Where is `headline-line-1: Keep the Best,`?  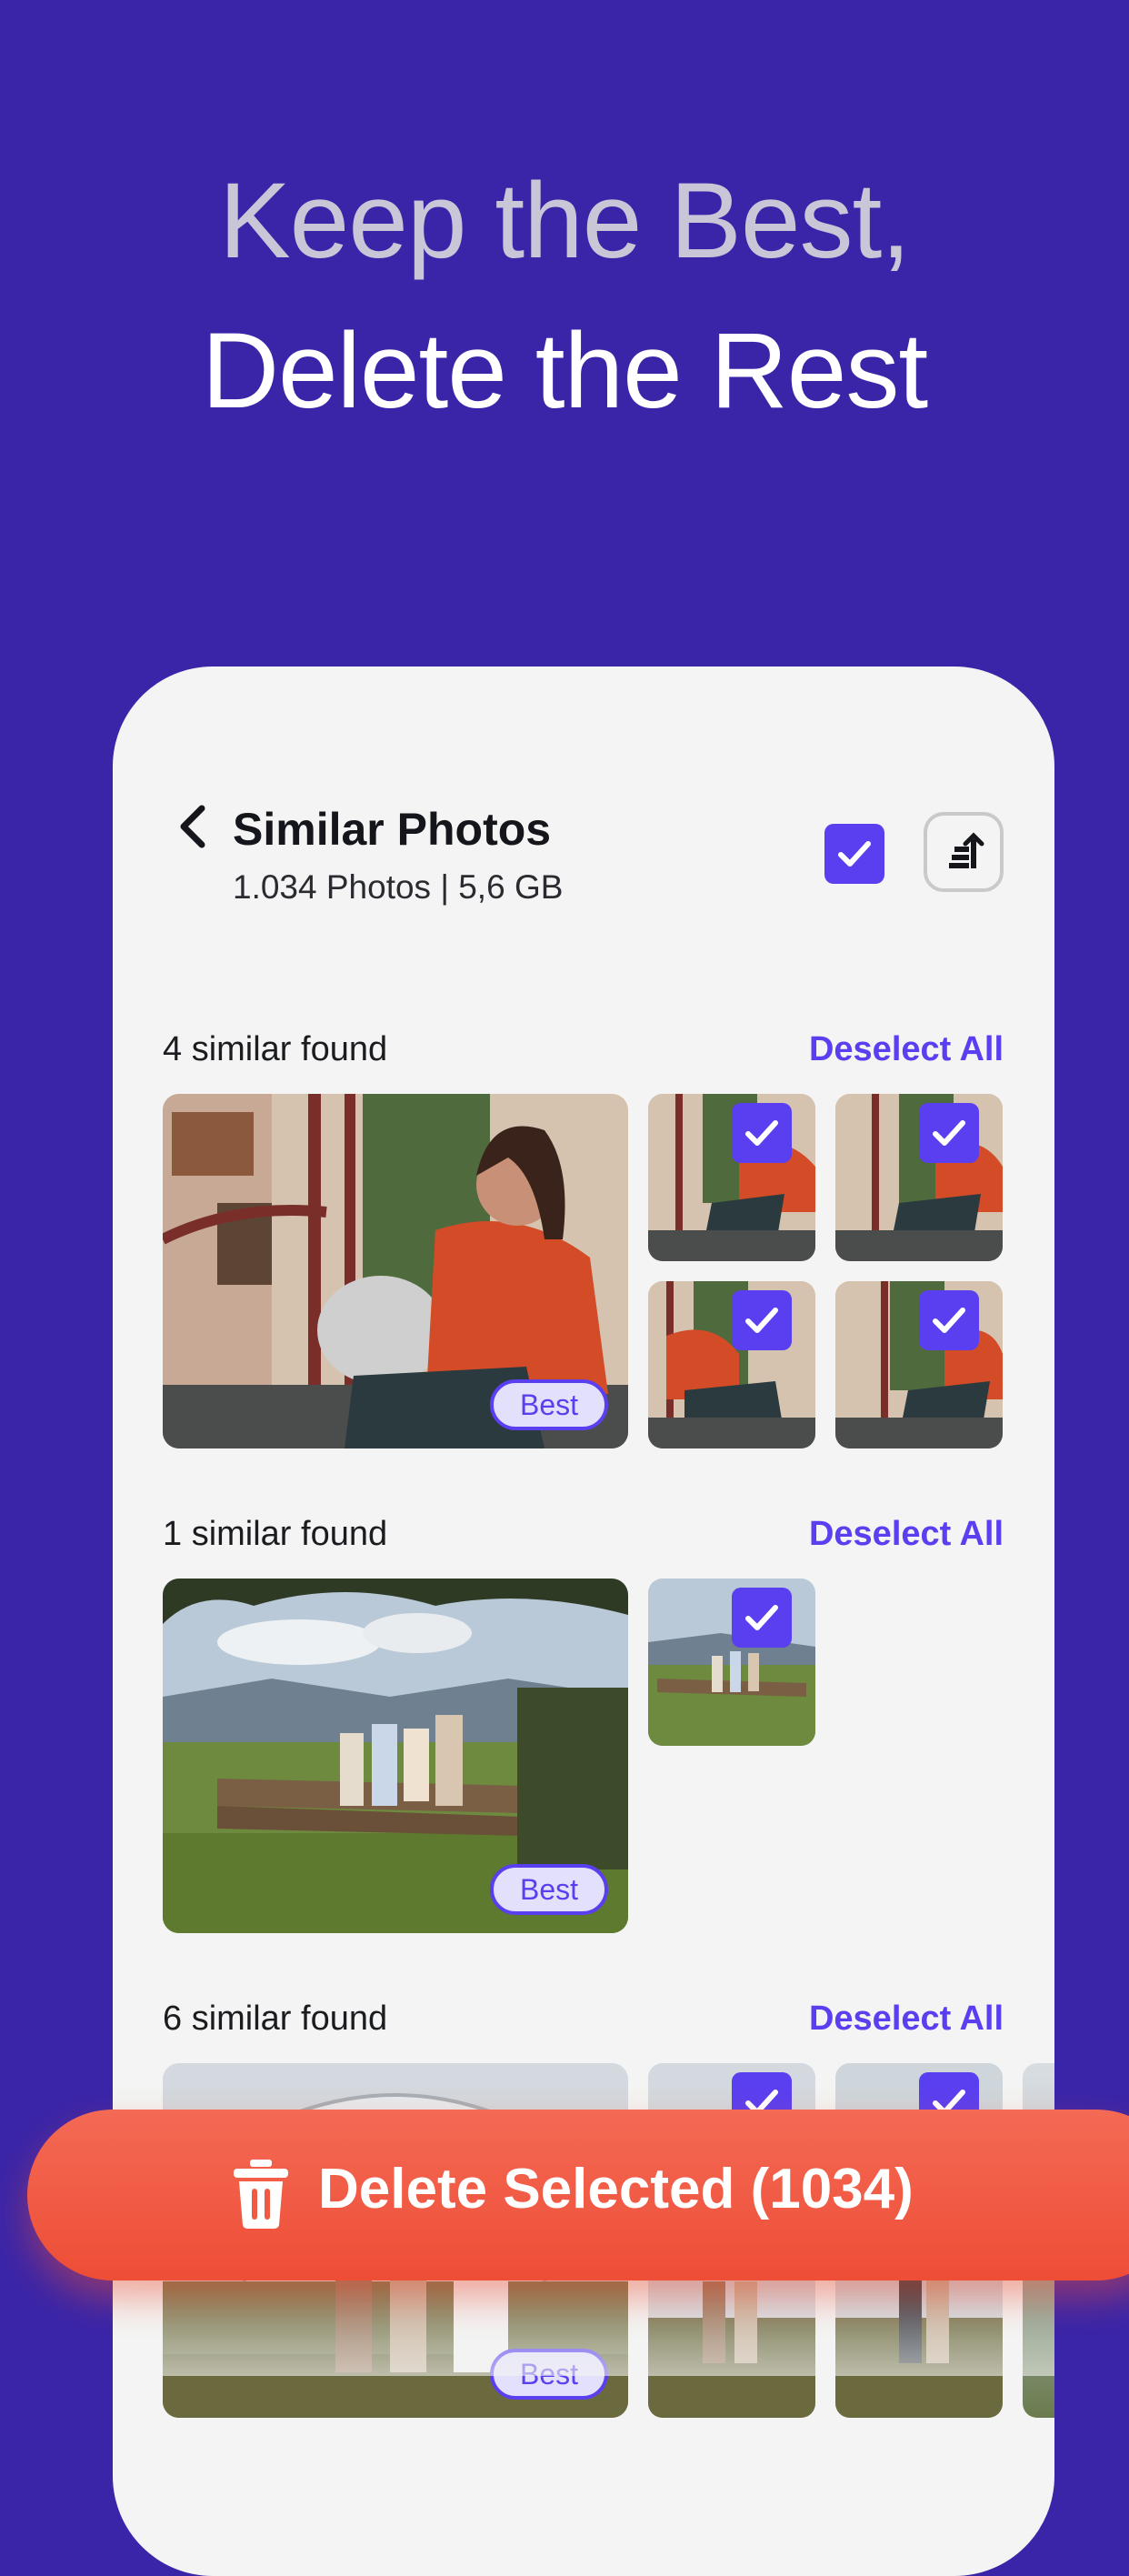
headline-line-1: Keep the Best, is located at coordinates (564, 221).